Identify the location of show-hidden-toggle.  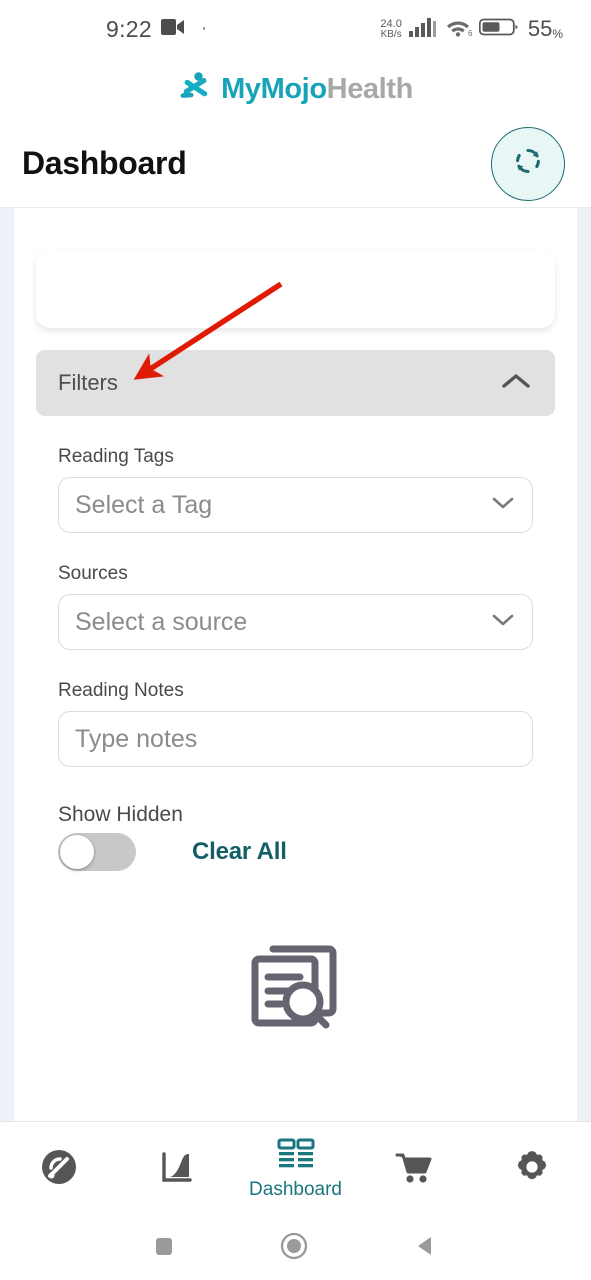
(97, 852).